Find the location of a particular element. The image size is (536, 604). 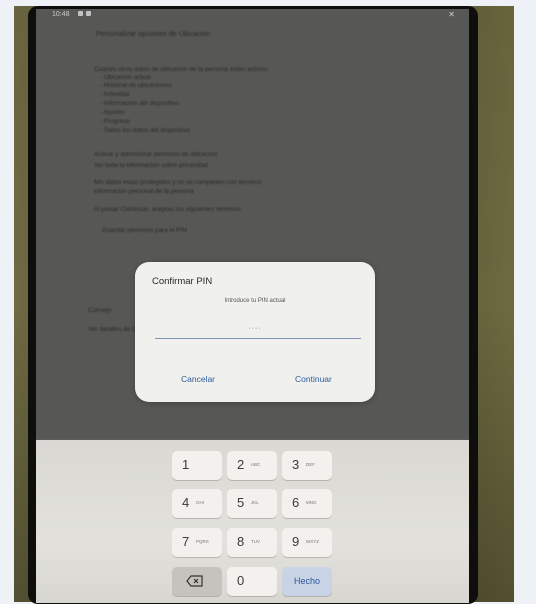

done-label: Hecho is located at coordinates (306, 581).